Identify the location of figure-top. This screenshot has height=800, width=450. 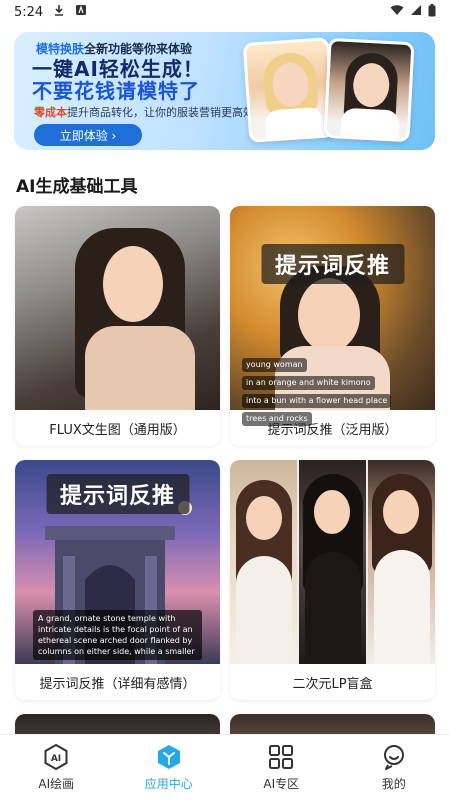
(402, 607).